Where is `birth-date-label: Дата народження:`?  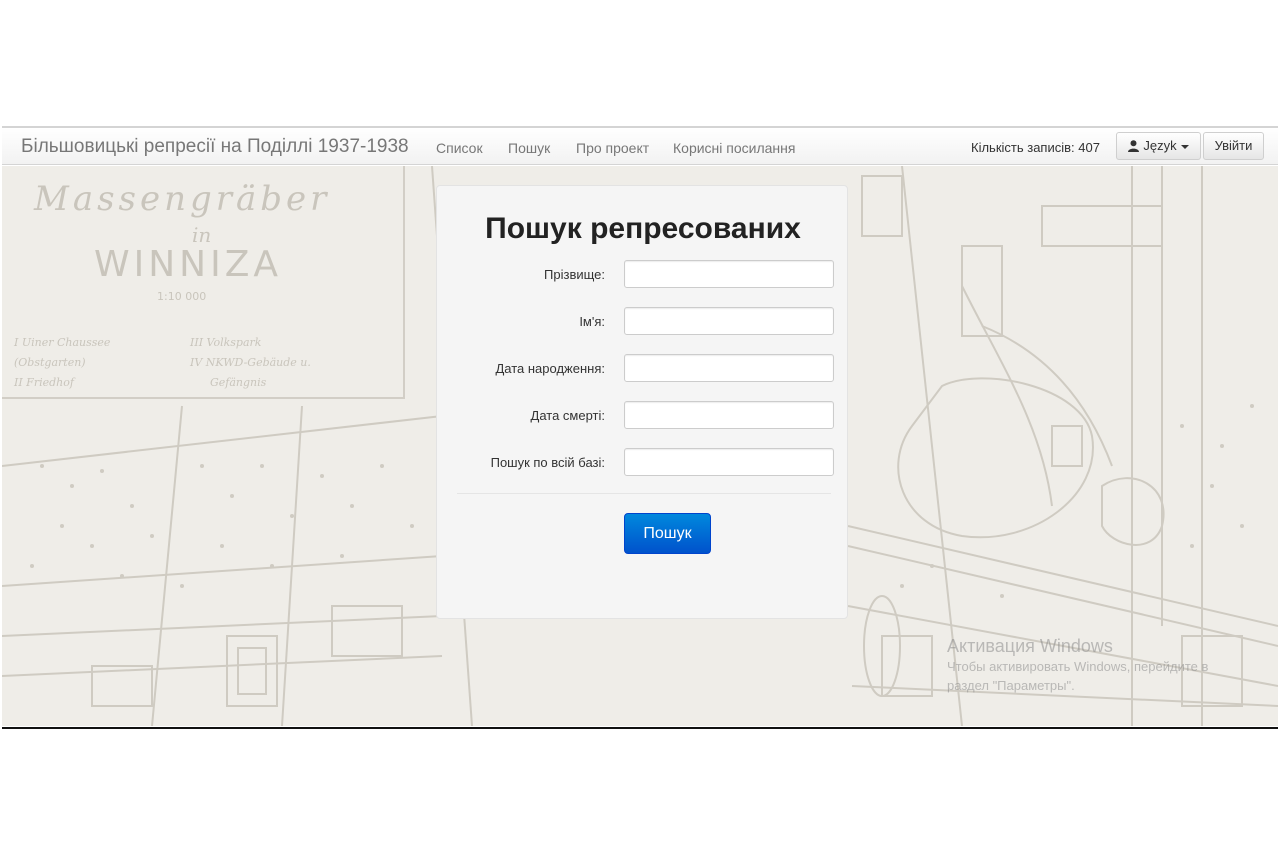
birth-date-label: Дата народження: is located at coordinates (550, 368).